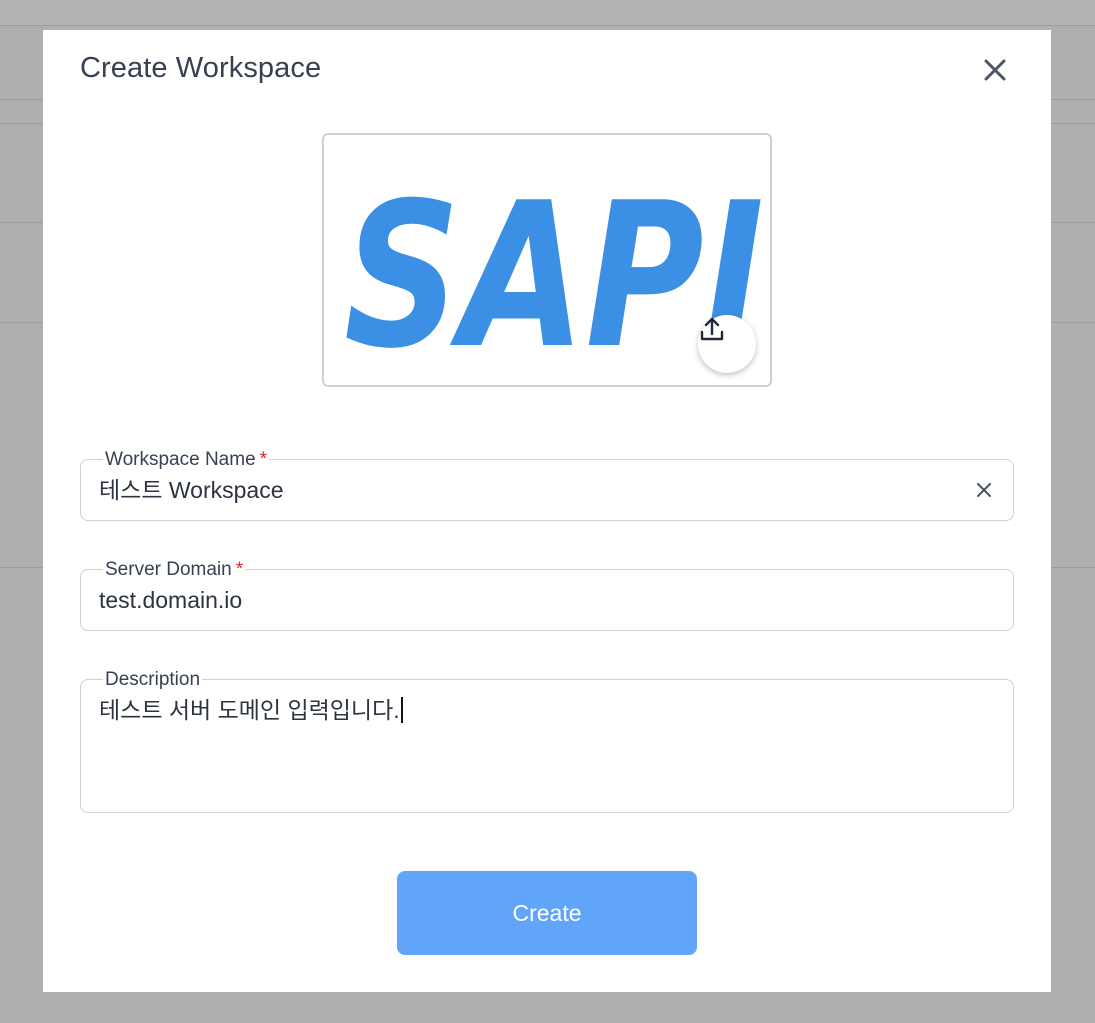 The height and width of the screenshot is (1023, 1095). I want to click on clear-icon, so click(984, 490).